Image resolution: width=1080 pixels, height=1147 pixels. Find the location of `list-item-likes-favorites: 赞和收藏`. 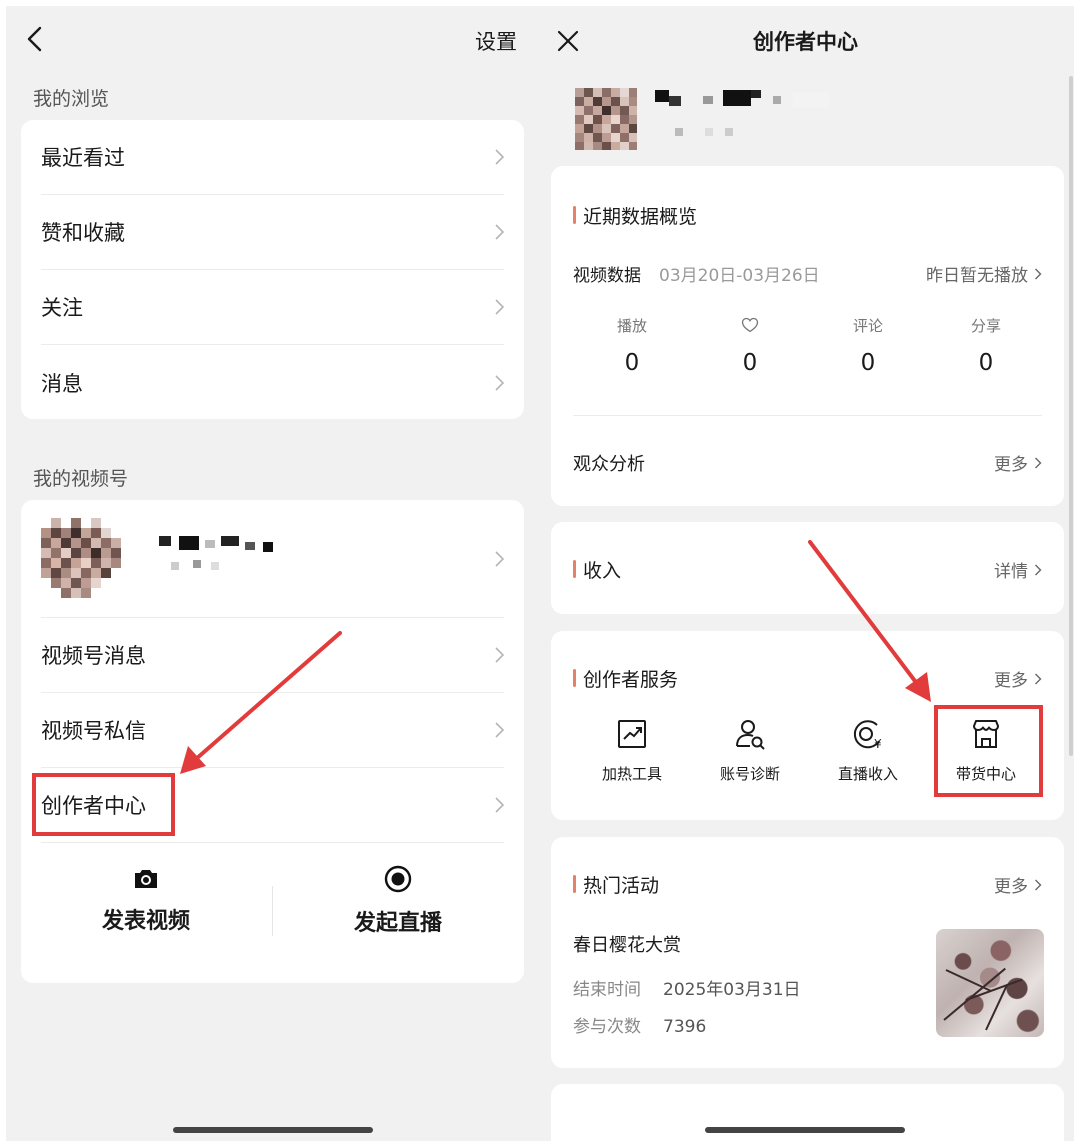

list-item-likes-favorites: 赞和收藏 is located at coordinates (272, 232).